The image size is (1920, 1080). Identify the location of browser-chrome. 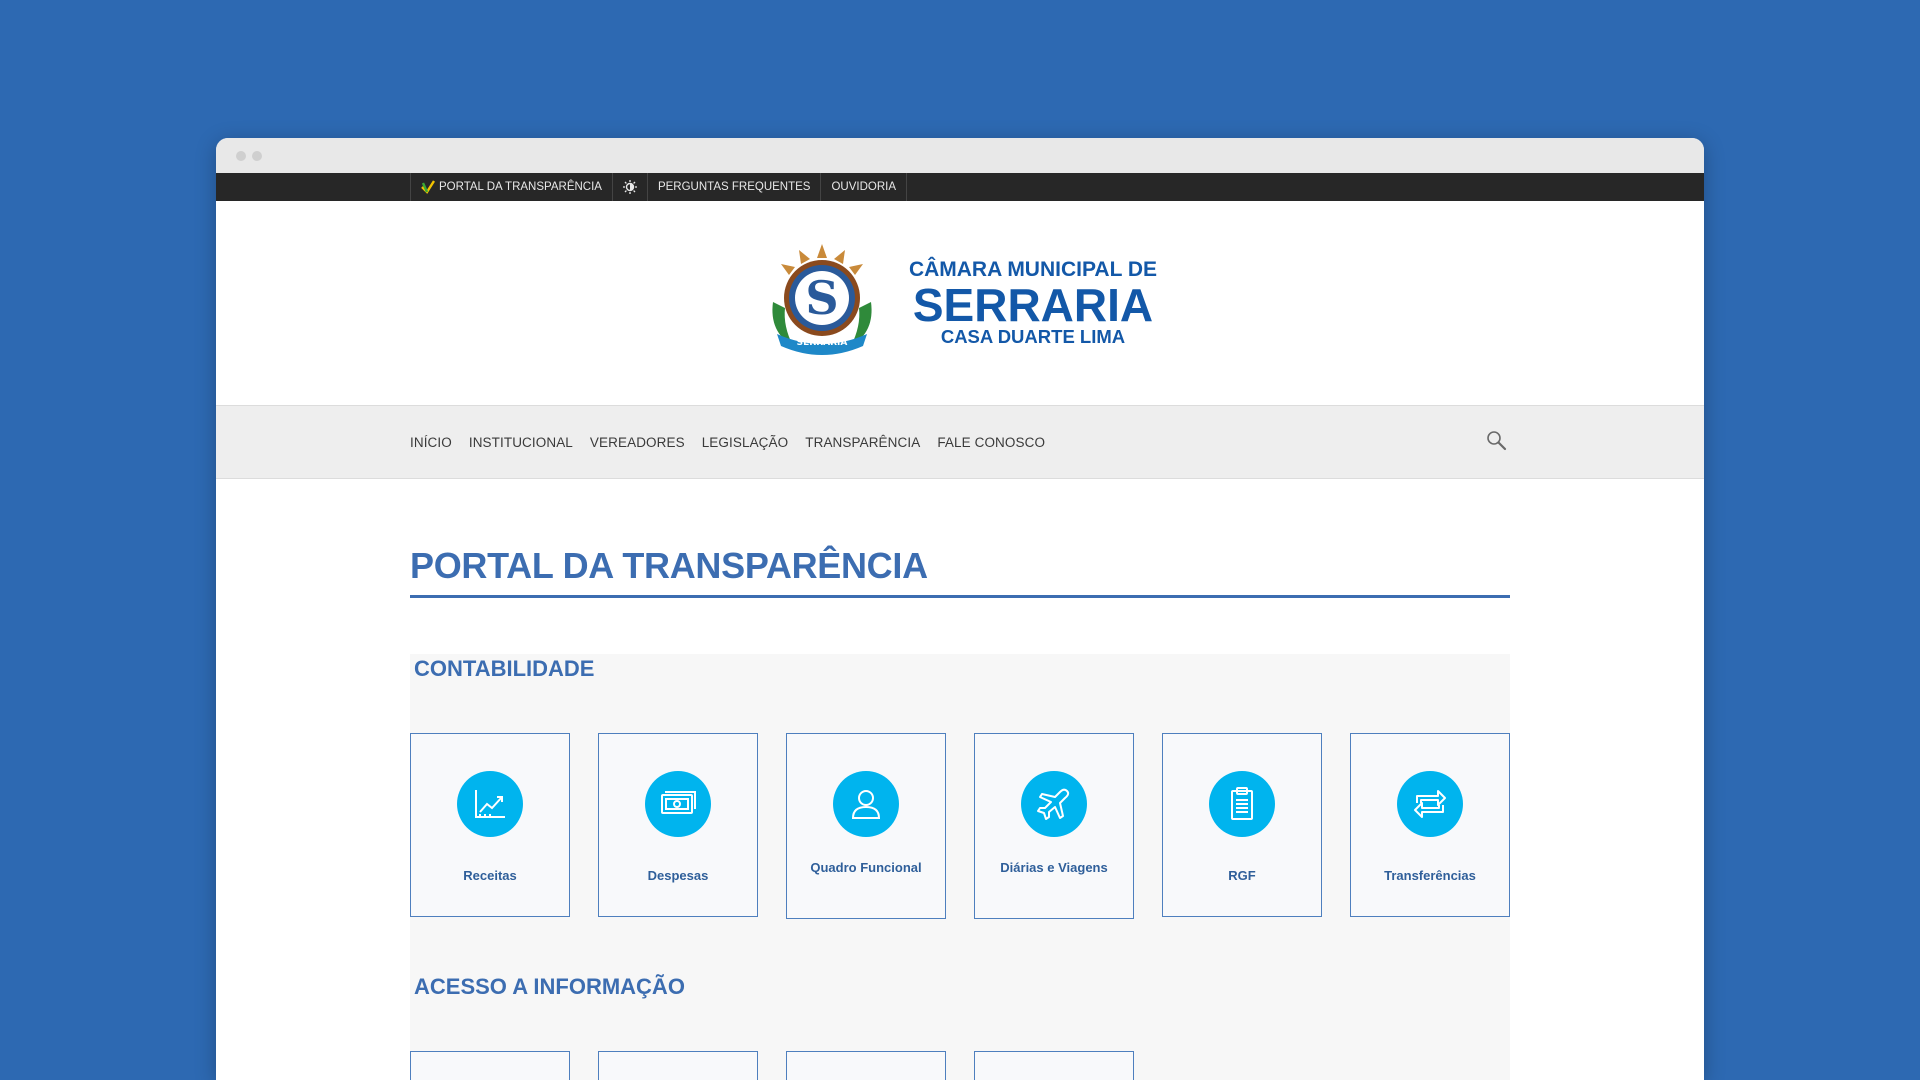
(960, 155).